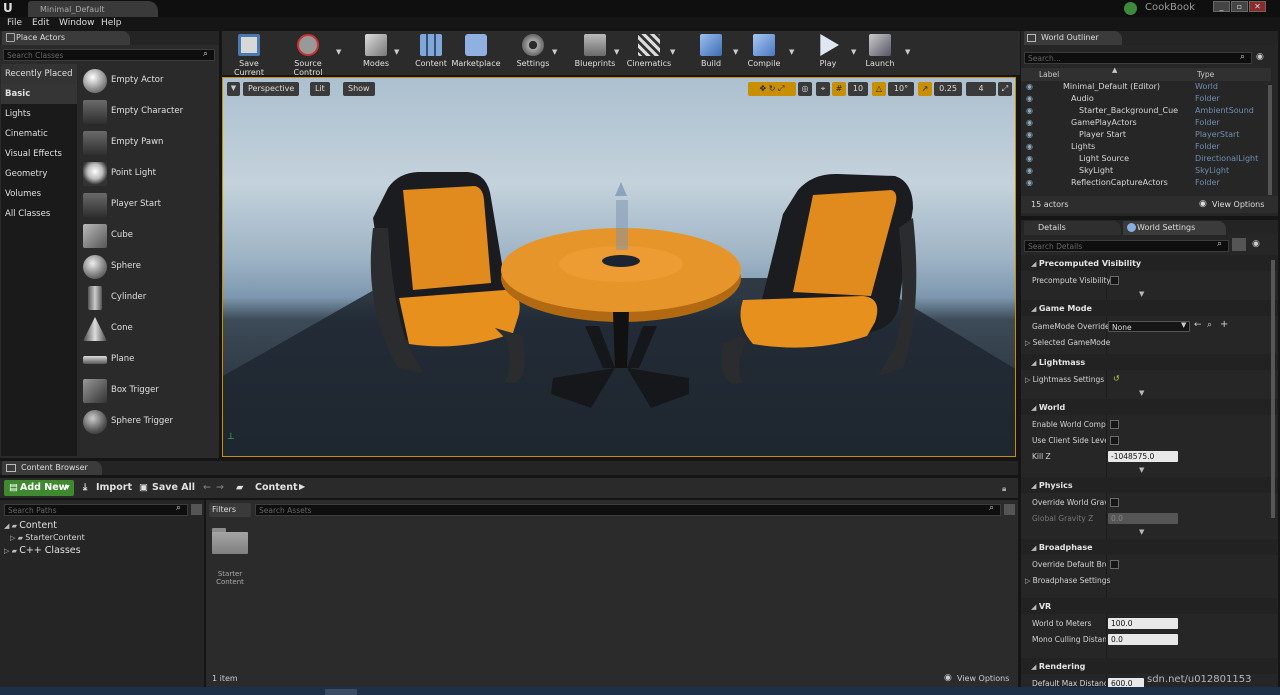 The image size is (1280, 695). What do you see at coordinates (1140, 112) in the screenshot?
I see `list-item: ◉ Starter_Background_Cue AmbientSound` at bounding box center [1140, 112].